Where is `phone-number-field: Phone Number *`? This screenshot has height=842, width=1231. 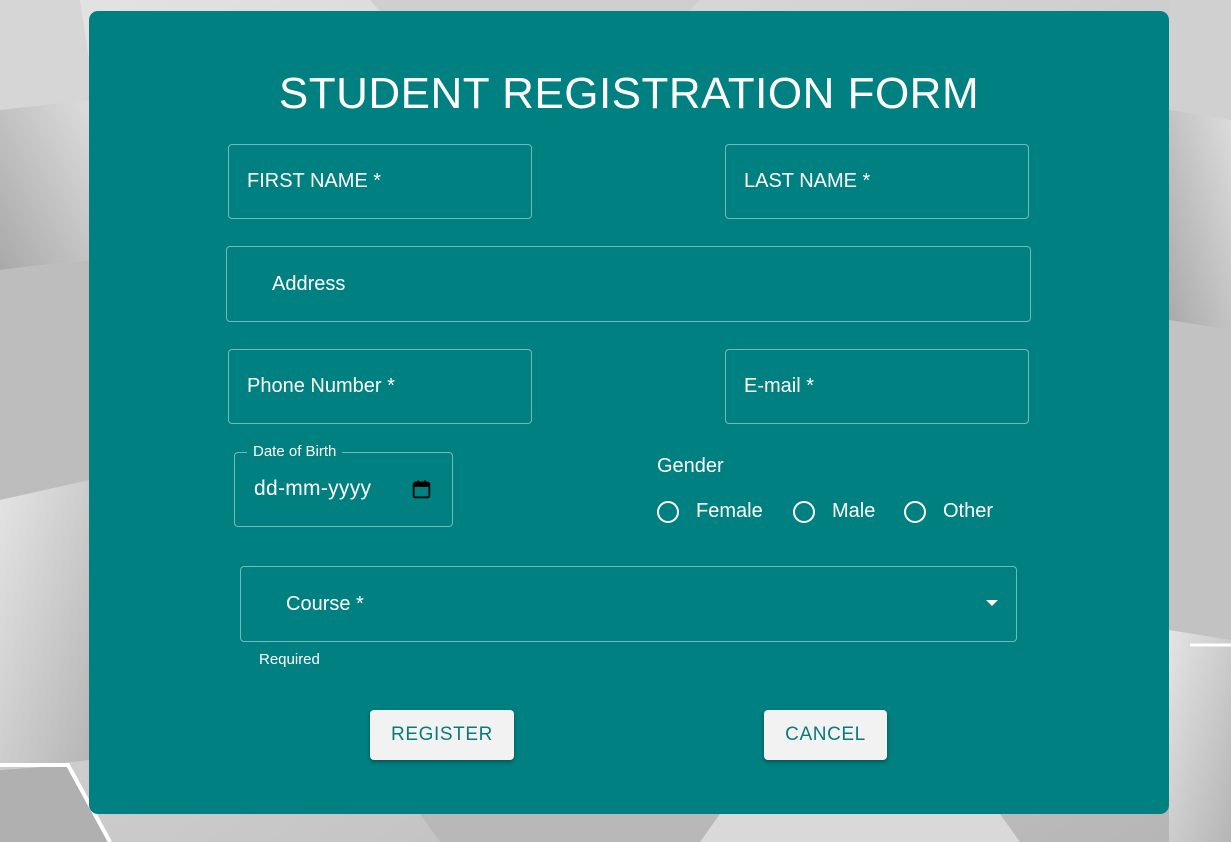 phone-number-field: Phone Number * is located at coordinates (380, 386).